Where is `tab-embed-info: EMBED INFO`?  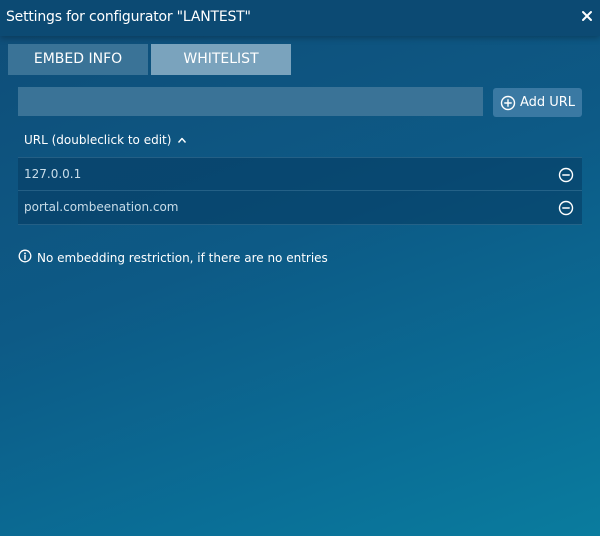 tab-embed-info: EMBED INFO is located at coordinates (78, 59).